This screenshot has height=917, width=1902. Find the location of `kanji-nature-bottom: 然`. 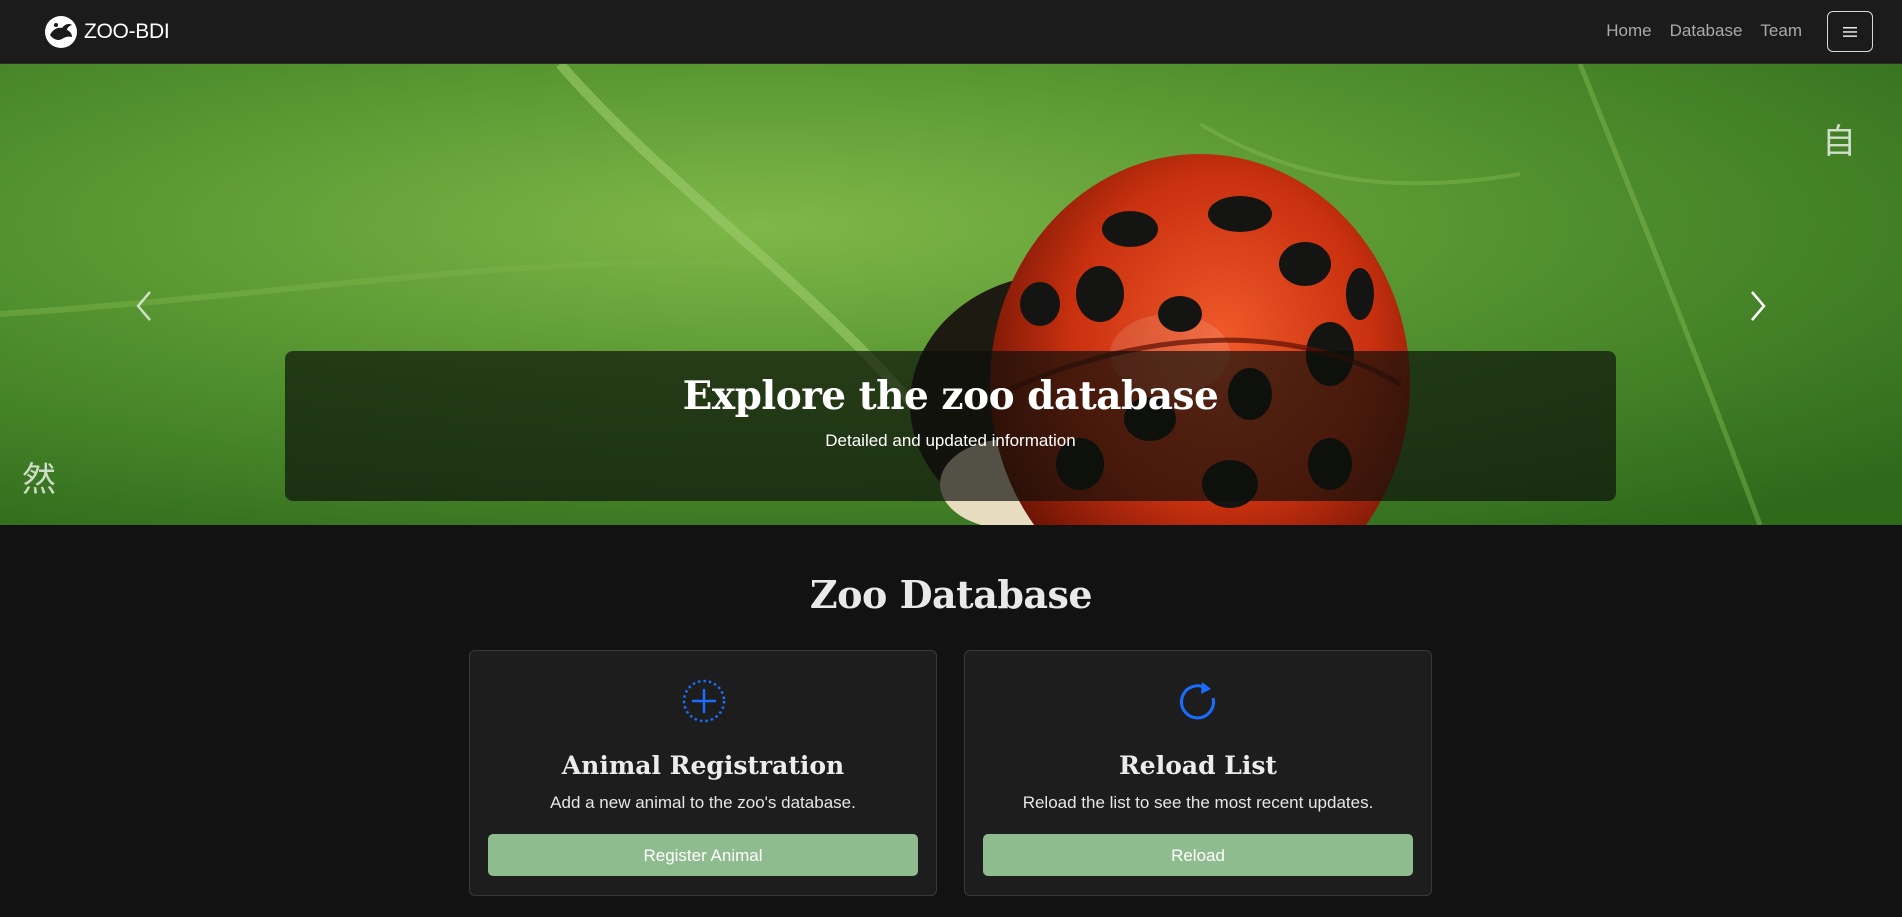

kanji-nature-bottom: 然 is located at coordinates (39, 480).